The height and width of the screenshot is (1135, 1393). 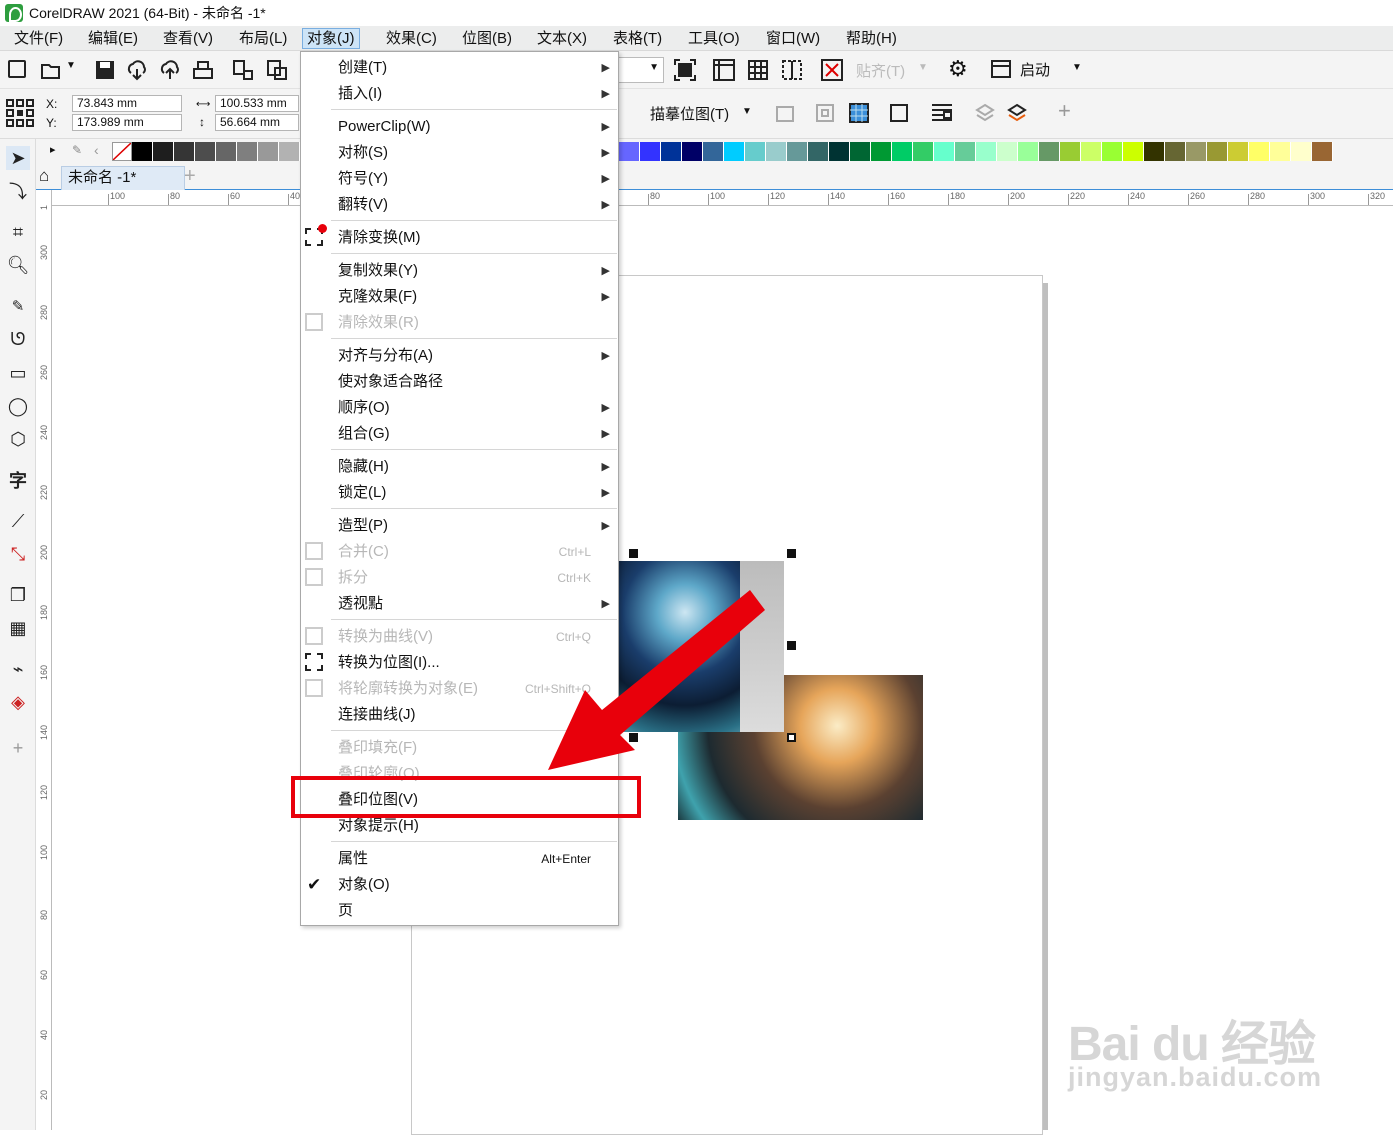 I want to click on dimension-tool-icon: ⟋, so click(x=18, y=521).